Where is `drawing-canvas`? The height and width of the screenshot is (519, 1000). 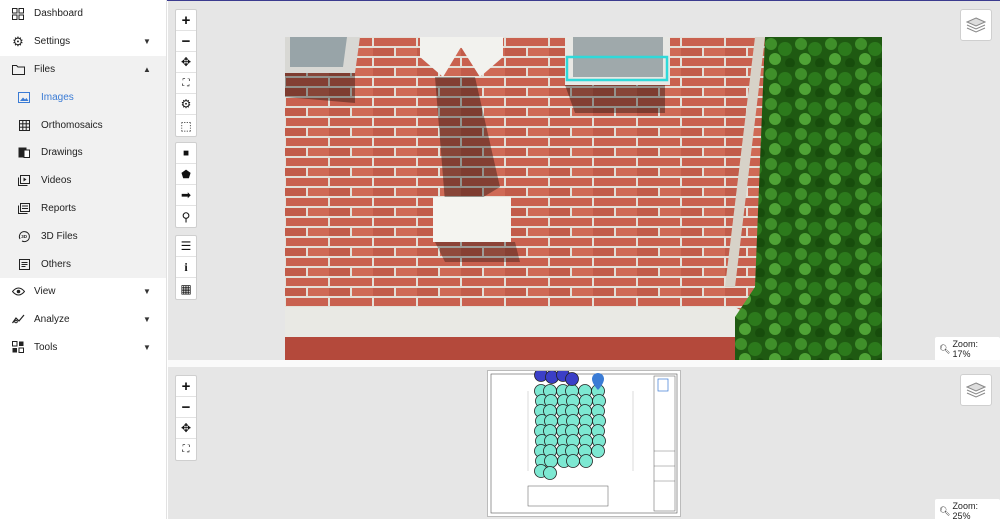
drawing-canvas is located at coordinates (584, 441).